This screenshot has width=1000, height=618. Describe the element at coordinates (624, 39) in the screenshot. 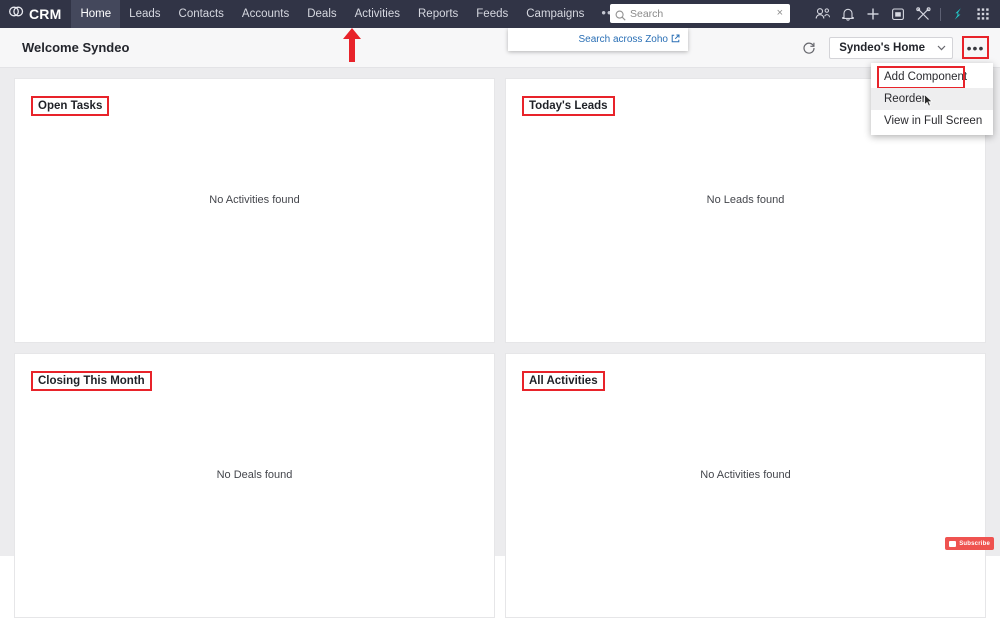

I see `search-across-zoho-label: Search across Zoho` at that location.